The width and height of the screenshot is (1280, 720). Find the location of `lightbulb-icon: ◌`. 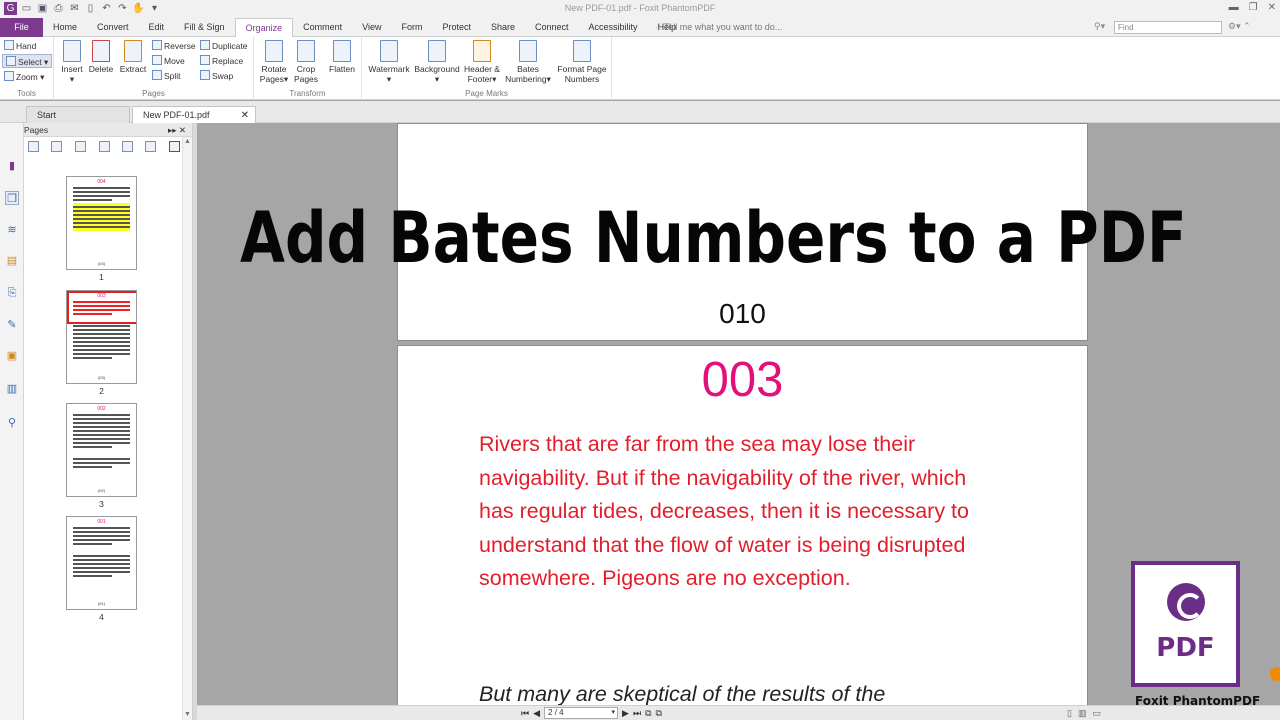

lightbulb-icon: ◌ is located at coordinates (660, 27).